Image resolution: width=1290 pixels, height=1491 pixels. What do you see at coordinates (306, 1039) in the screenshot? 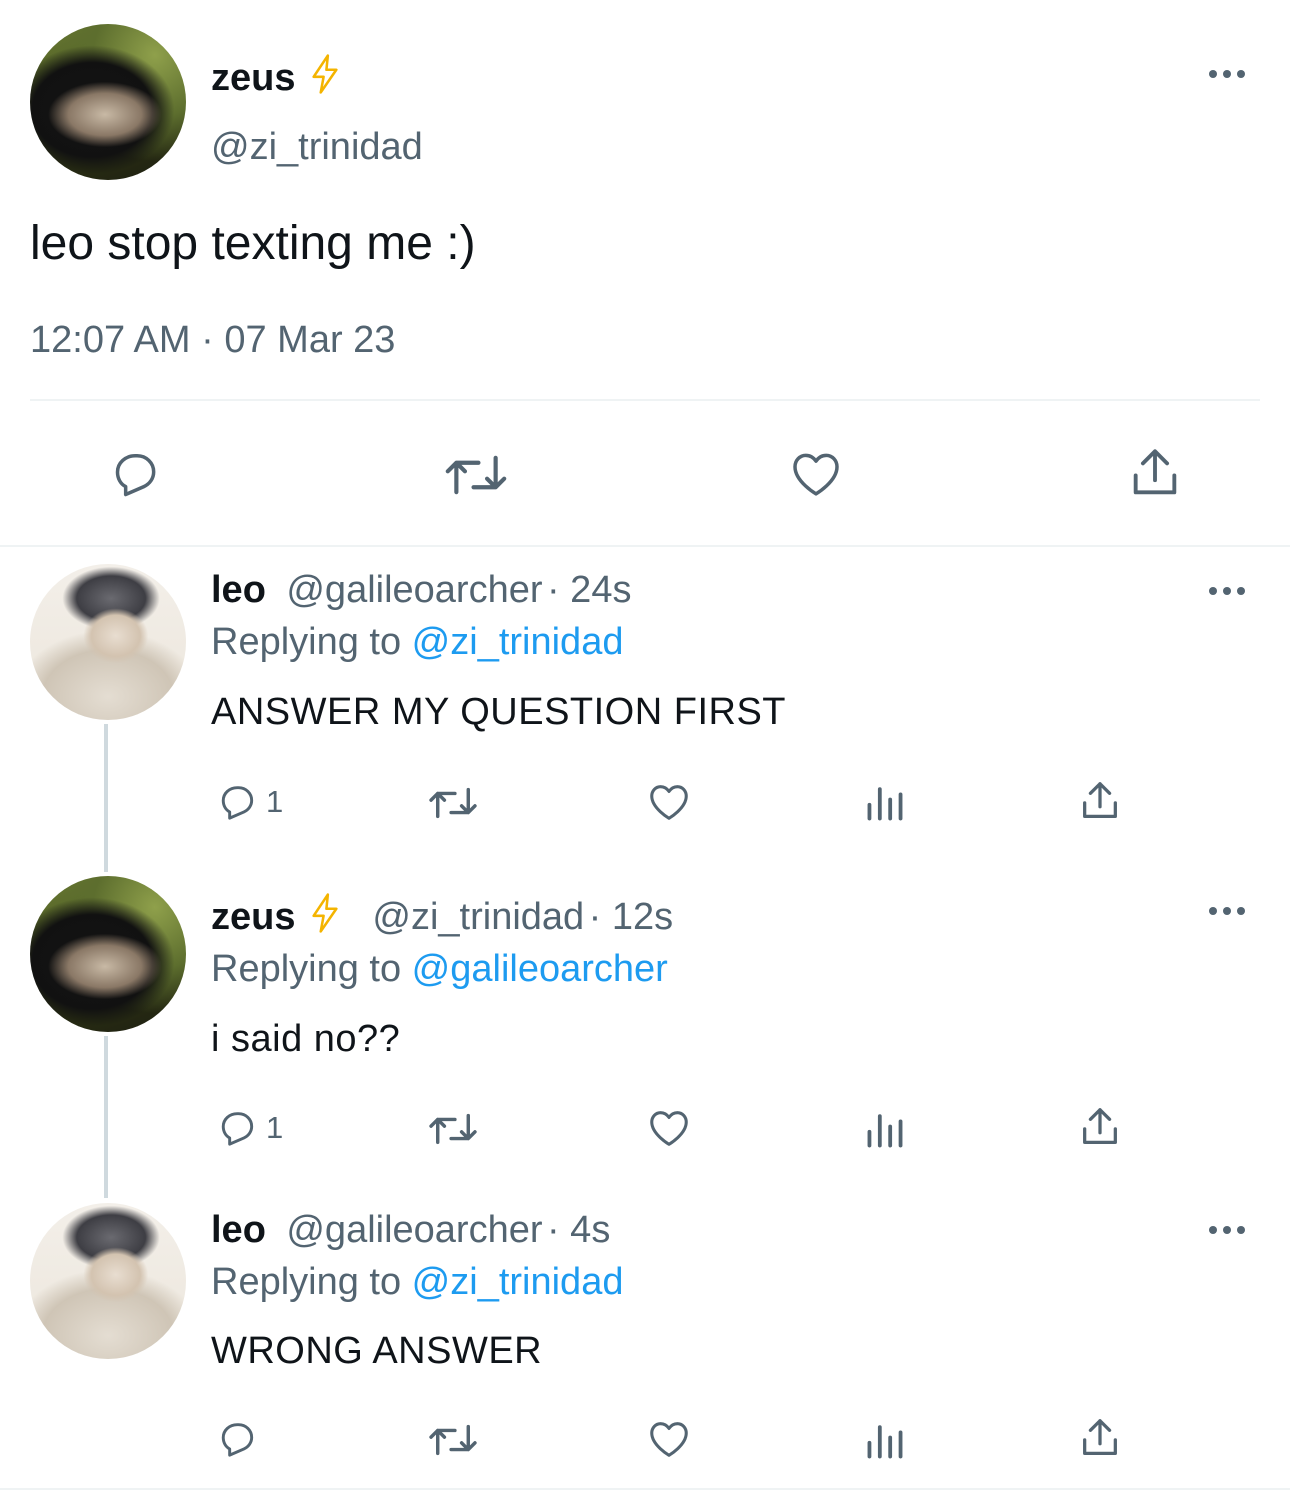
I see `reply-text: i said no??` at bounding box center [306, 1039].